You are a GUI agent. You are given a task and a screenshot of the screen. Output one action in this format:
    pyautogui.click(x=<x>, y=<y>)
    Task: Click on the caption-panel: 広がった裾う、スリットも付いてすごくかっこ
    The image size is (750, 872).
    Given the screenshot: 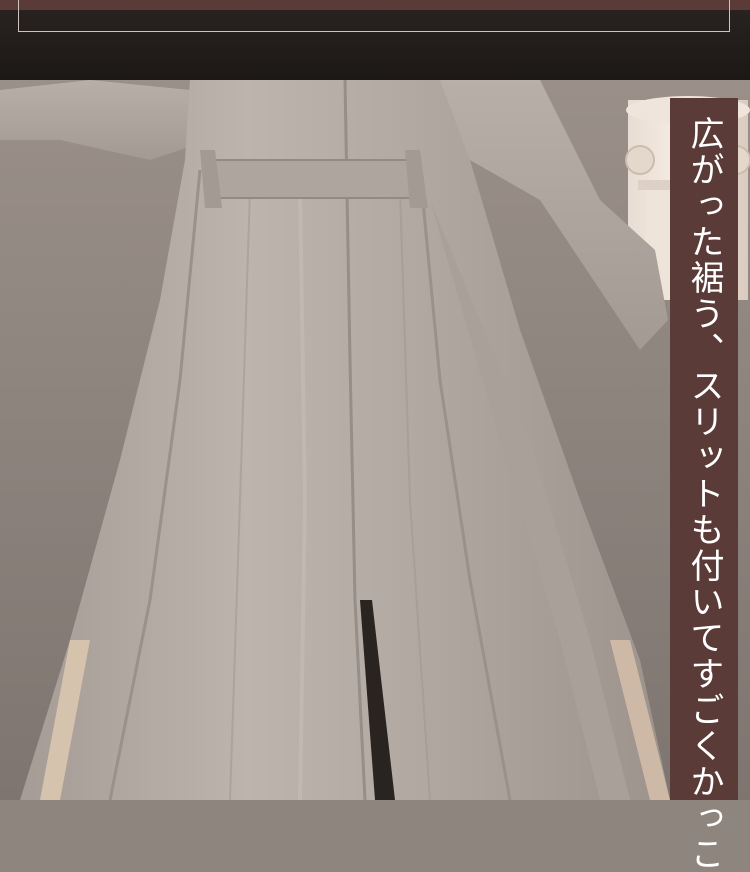 What is the action you would take?
    pyautogui.click(x=704, y=485)
    